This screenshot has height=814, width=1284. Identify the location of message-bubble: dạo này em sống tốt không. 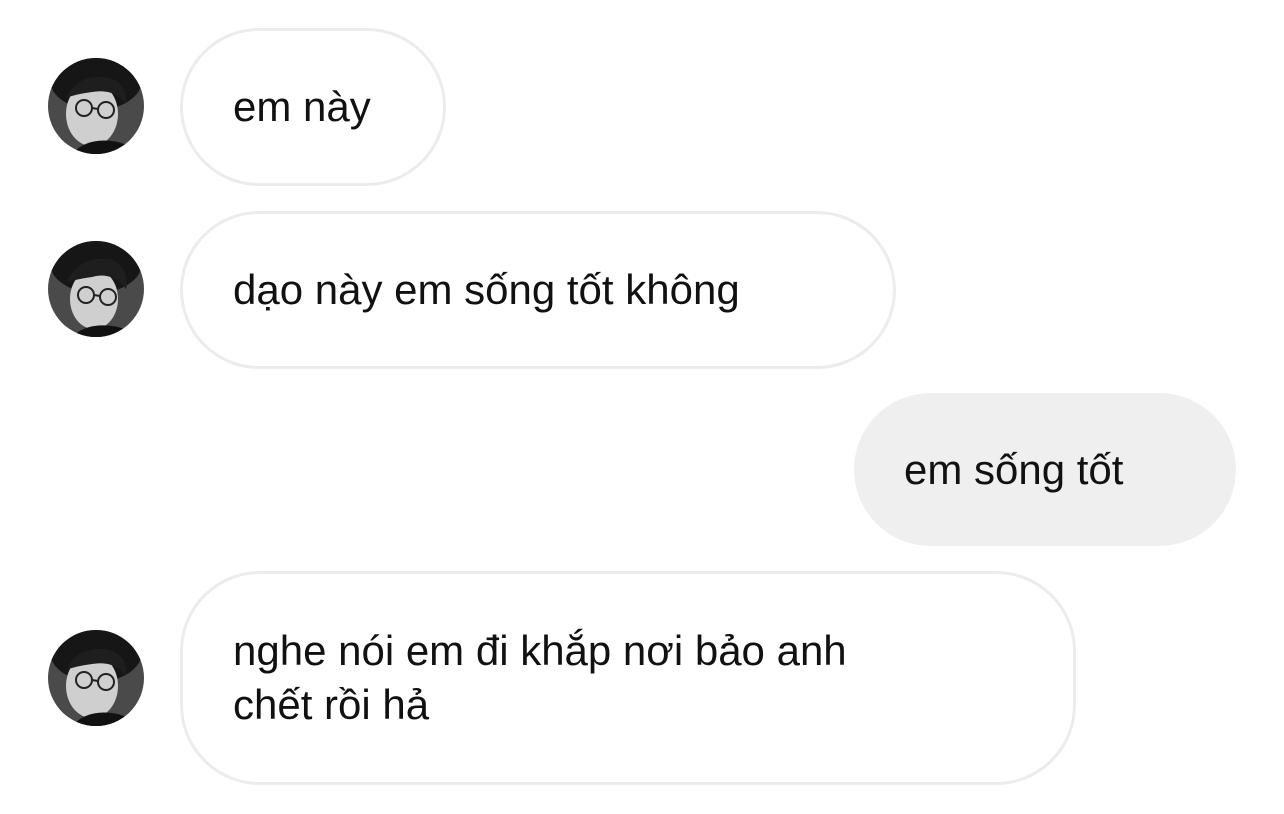
(538, 290).